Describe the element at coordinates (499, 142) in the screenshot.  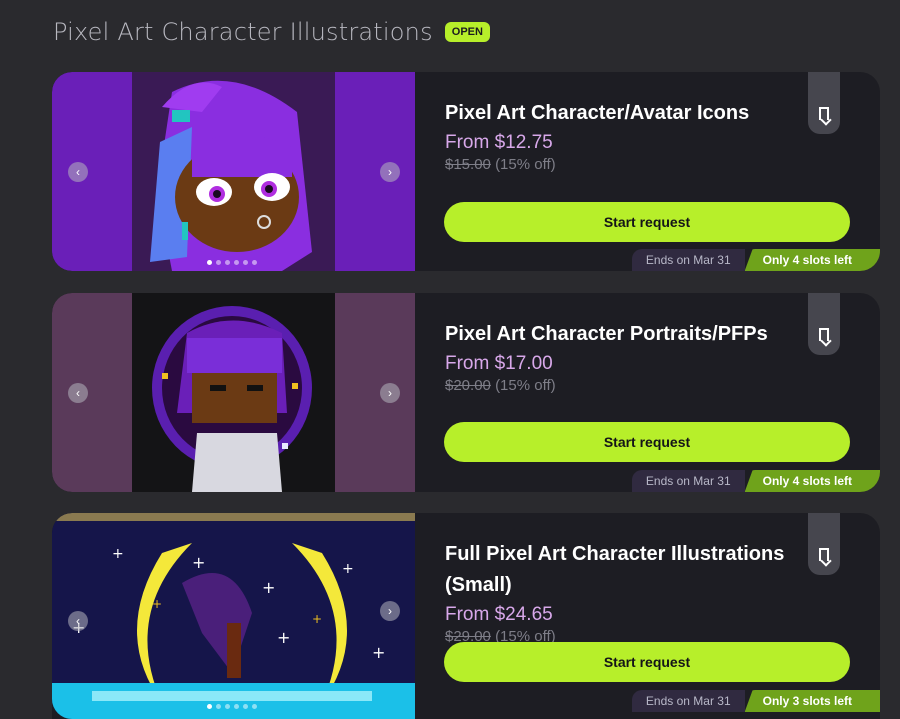
I see `offer-price: From $12.75` at that location.